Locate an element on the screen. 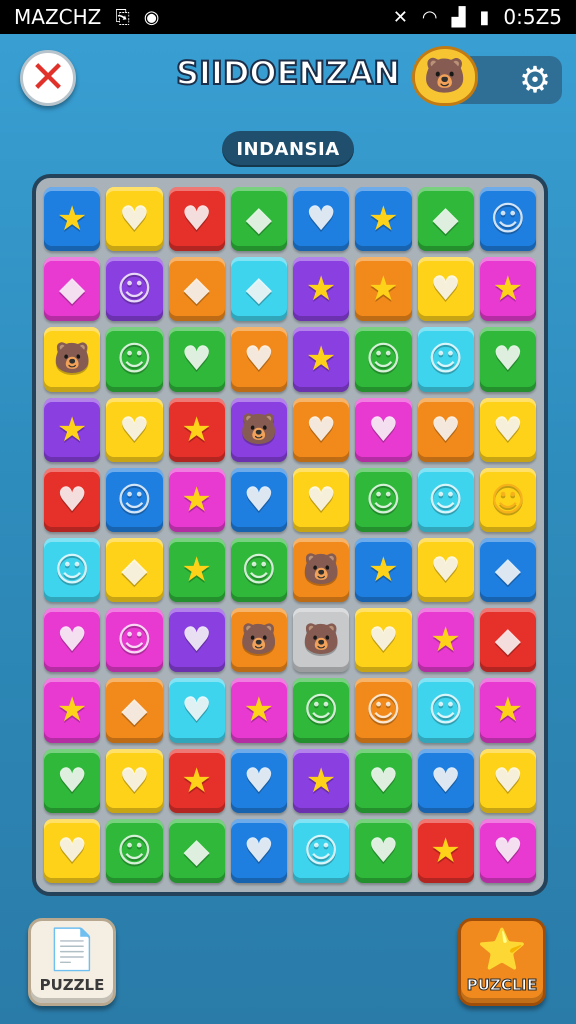  close-button: ✕ is located at coordinates (48, 78).